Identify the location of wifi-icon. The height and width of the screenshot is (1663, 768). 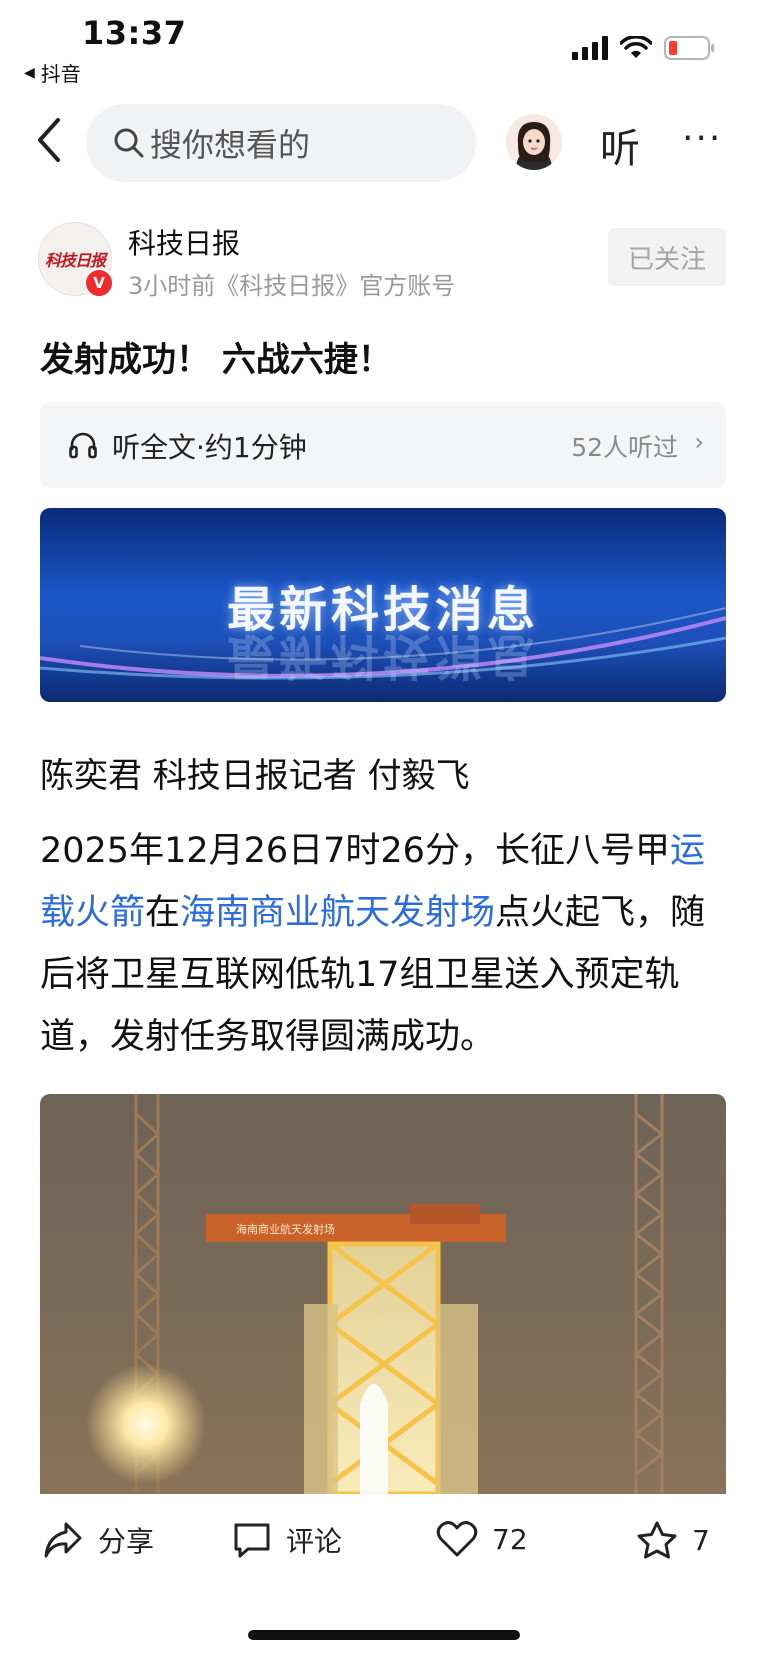
(636, 47).